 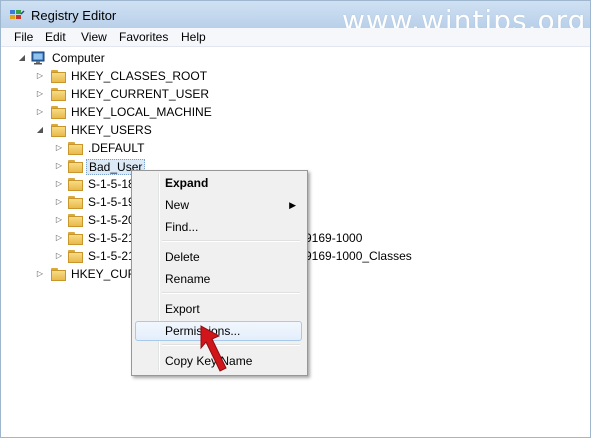 I want to click on tree-label: HKEY_LOCAL_MACHINE, so click(x=141, y=112).